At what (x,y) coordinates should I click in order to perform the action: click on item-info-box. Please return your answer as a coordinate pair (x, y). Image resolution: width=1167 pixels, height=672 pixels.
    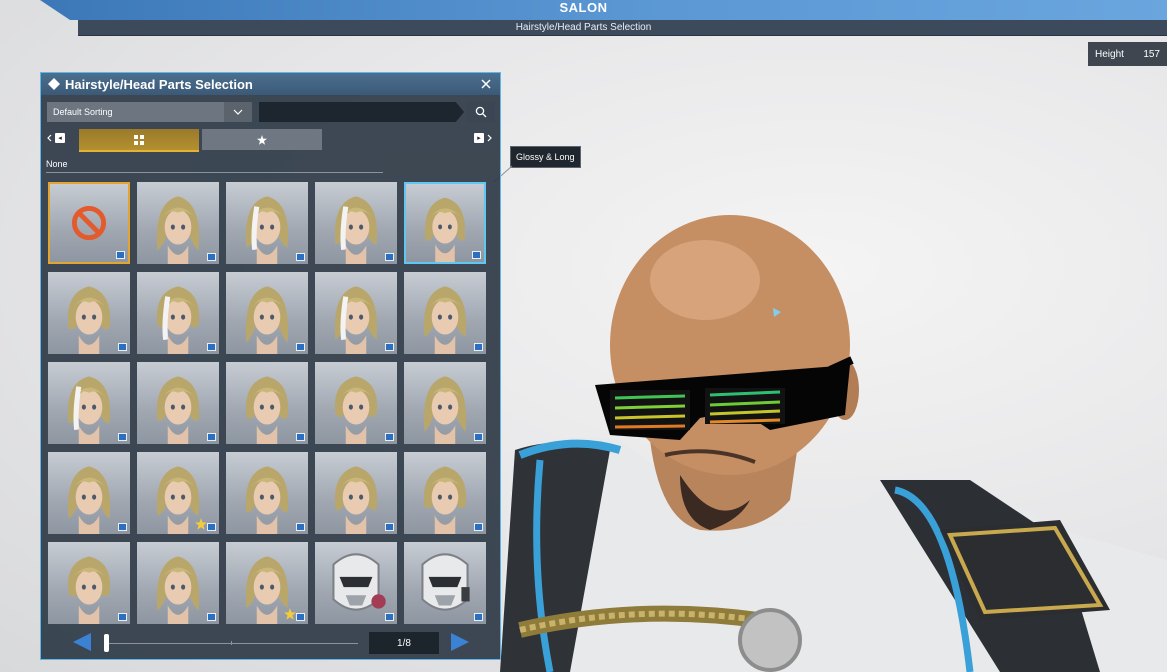
    Looking at the image, I should click on (440, 165).